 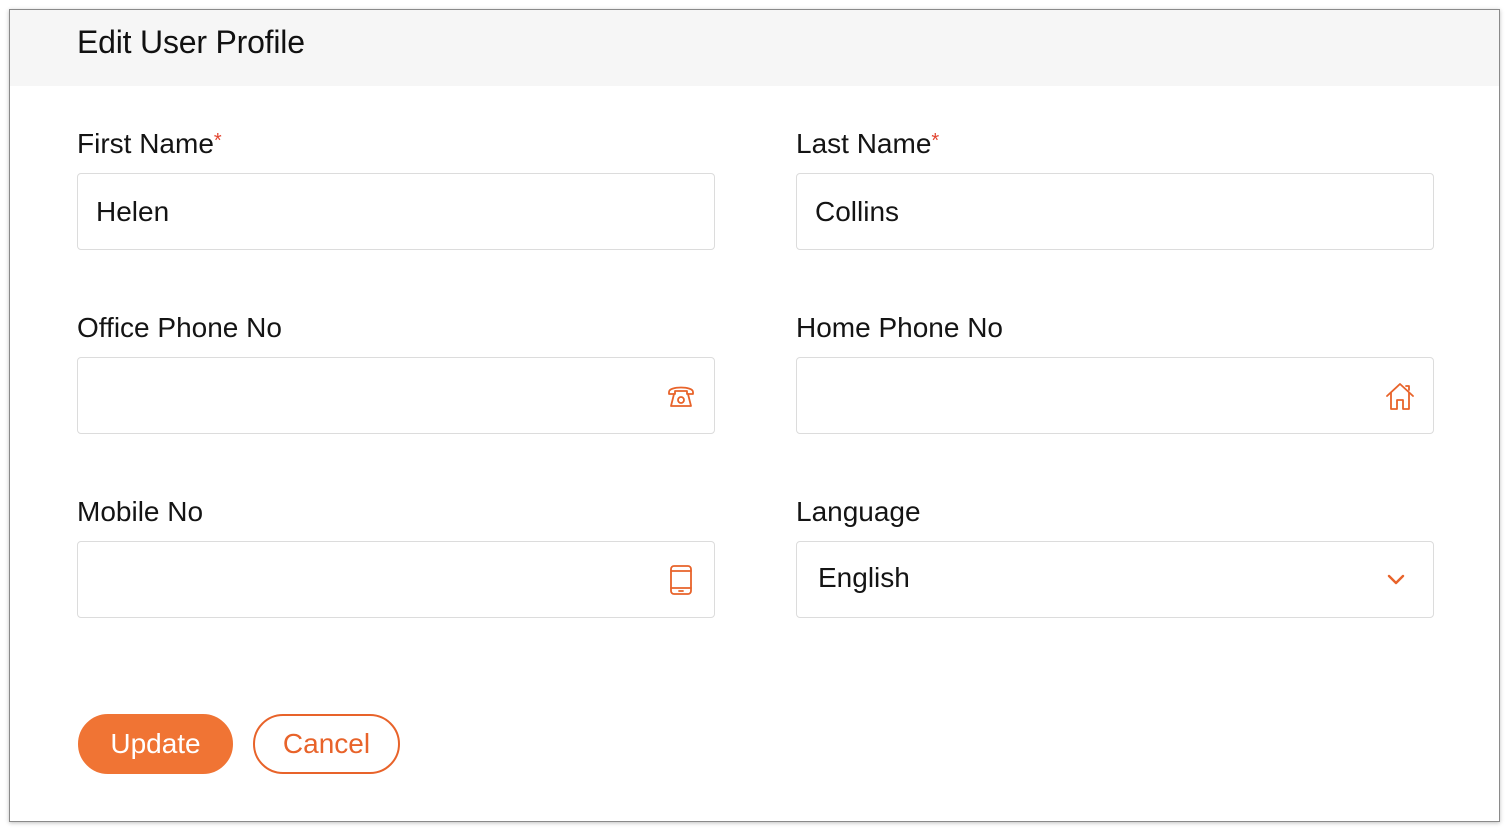 I want to click on office-phone-input, so click(x=396, y=395).